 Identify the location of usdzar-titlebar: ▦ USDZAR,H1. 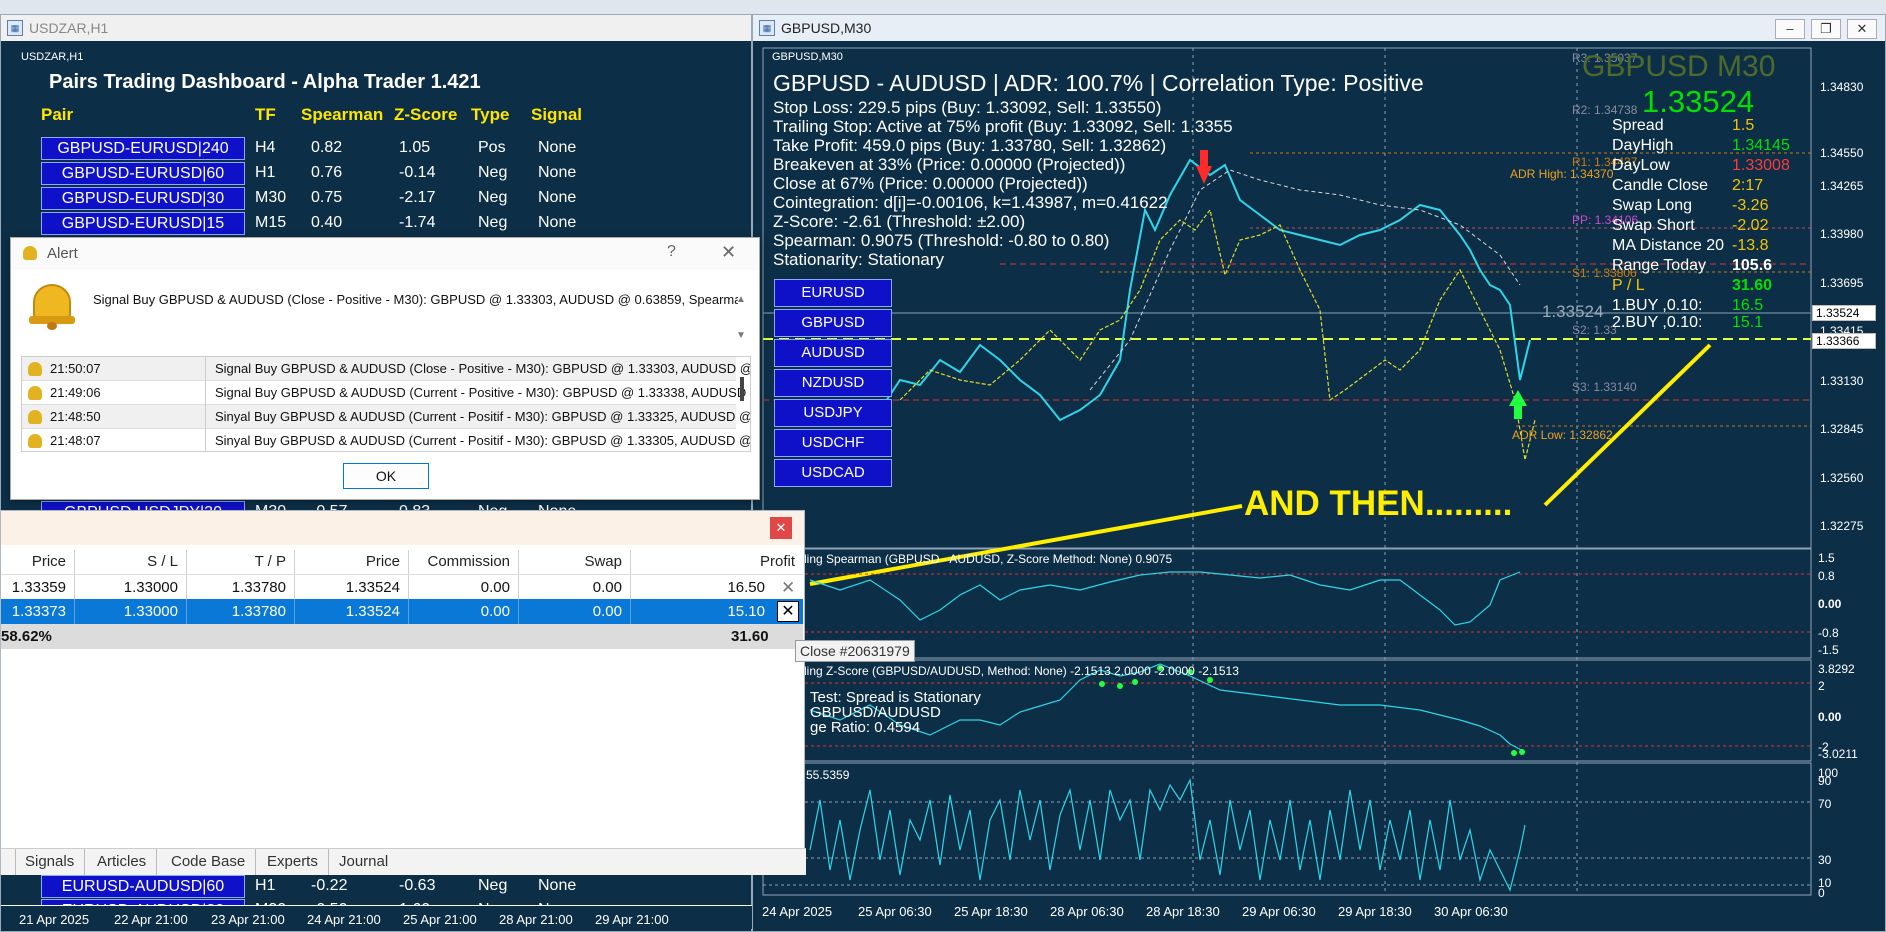
(376, 28).